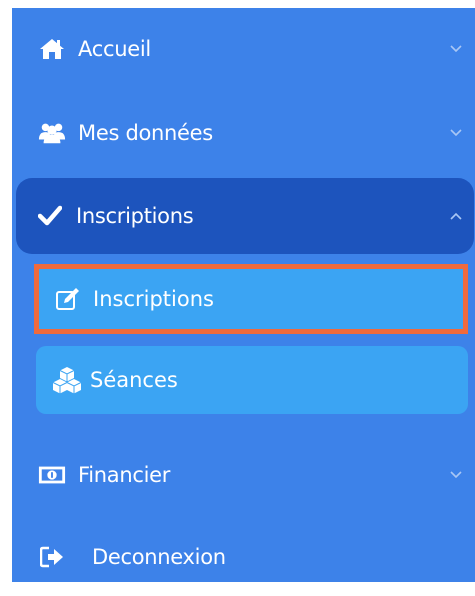  What do you see at coordinates (68, 299) in the screenshot?
I see `edit-icon` at bounding box center [68, 299].